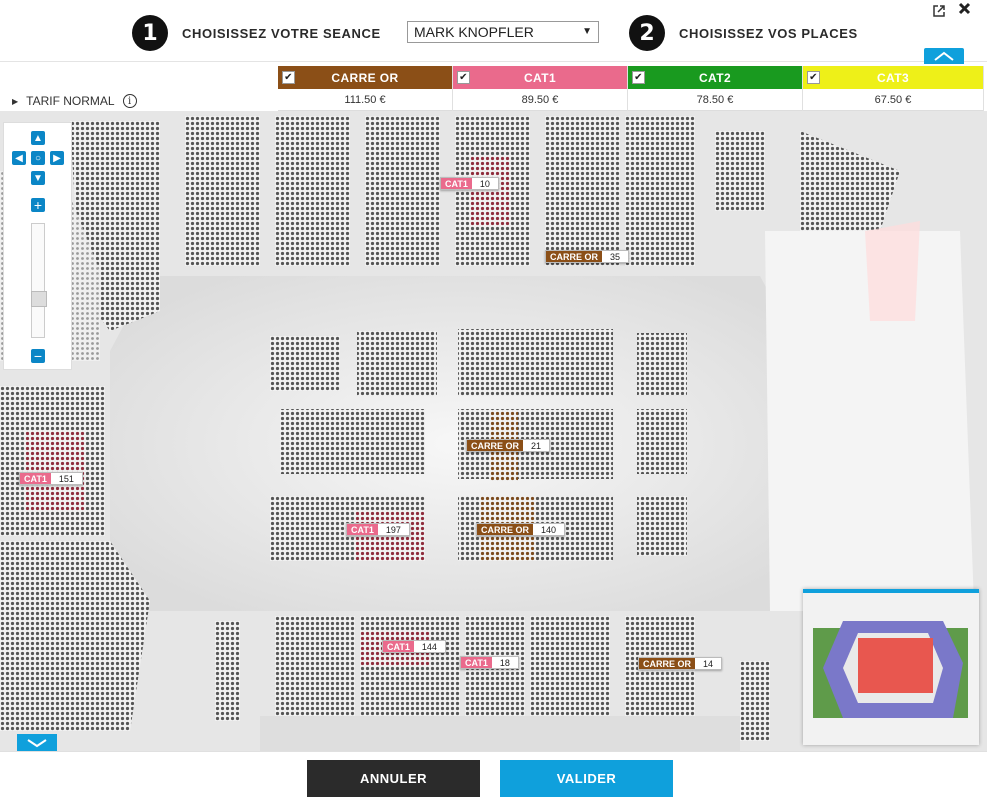 The width and height of the screenshot is (987, 800). I want to click on map-tag: CAT1 18, so click(489, 662).